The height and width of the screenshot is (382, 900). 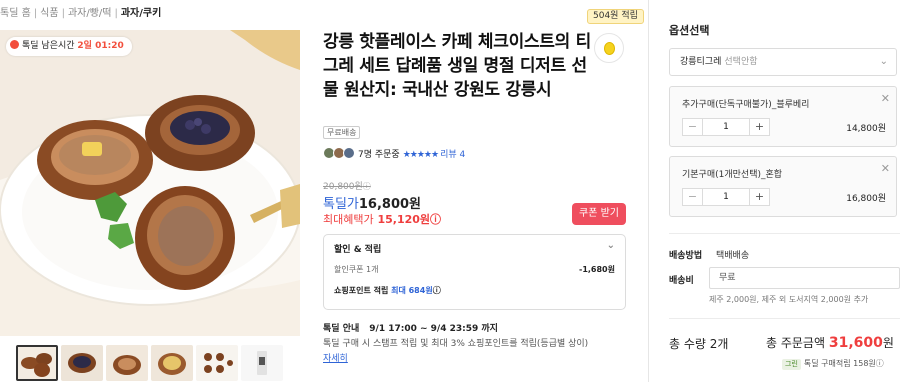 I want to click on timer-label: 톡딜 남은시간, so click(x=48, y=46).